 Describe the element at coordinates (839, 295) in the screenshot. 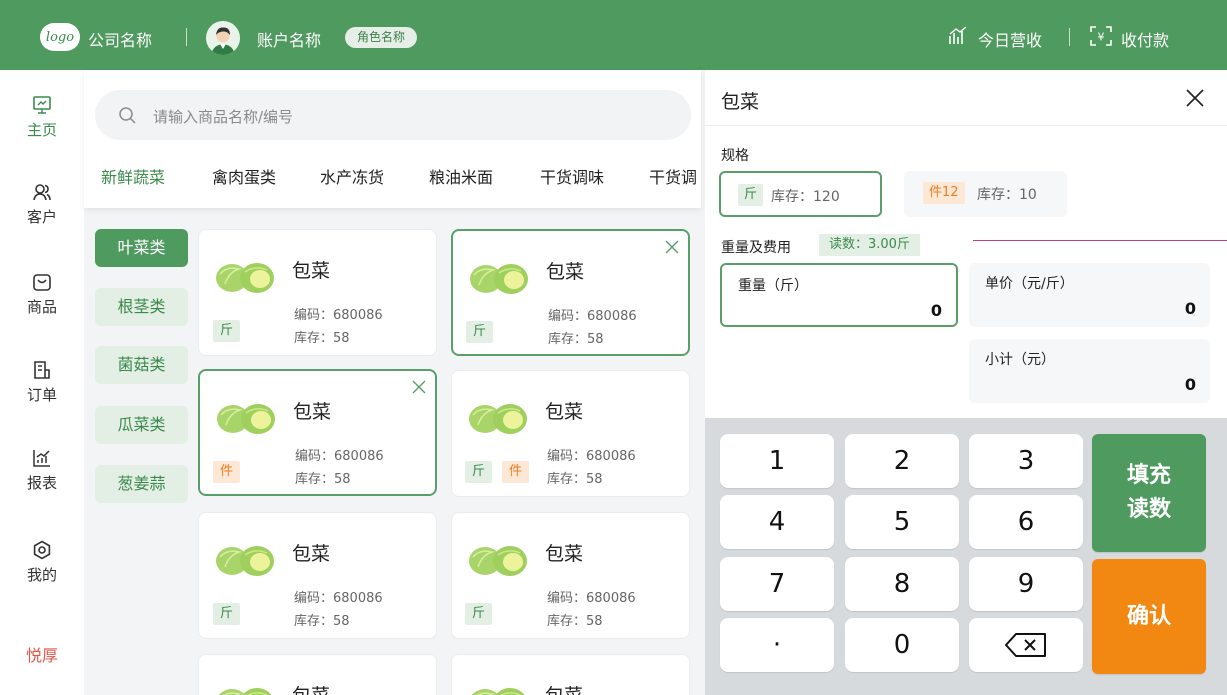

I see `weight-field: 重量（斤） 0` at that location.